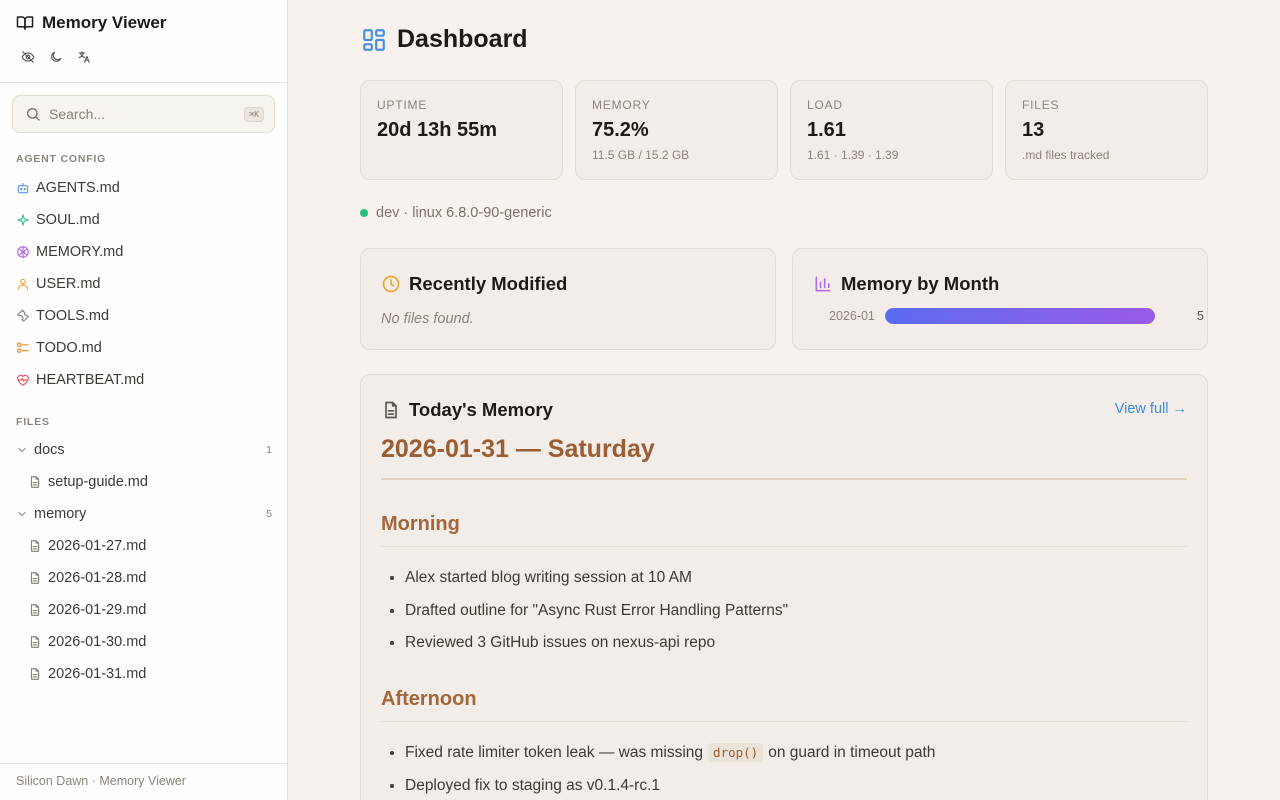  Describe the element at coordinates (147, 114) in the screenshot. I see `search-input` at that location.